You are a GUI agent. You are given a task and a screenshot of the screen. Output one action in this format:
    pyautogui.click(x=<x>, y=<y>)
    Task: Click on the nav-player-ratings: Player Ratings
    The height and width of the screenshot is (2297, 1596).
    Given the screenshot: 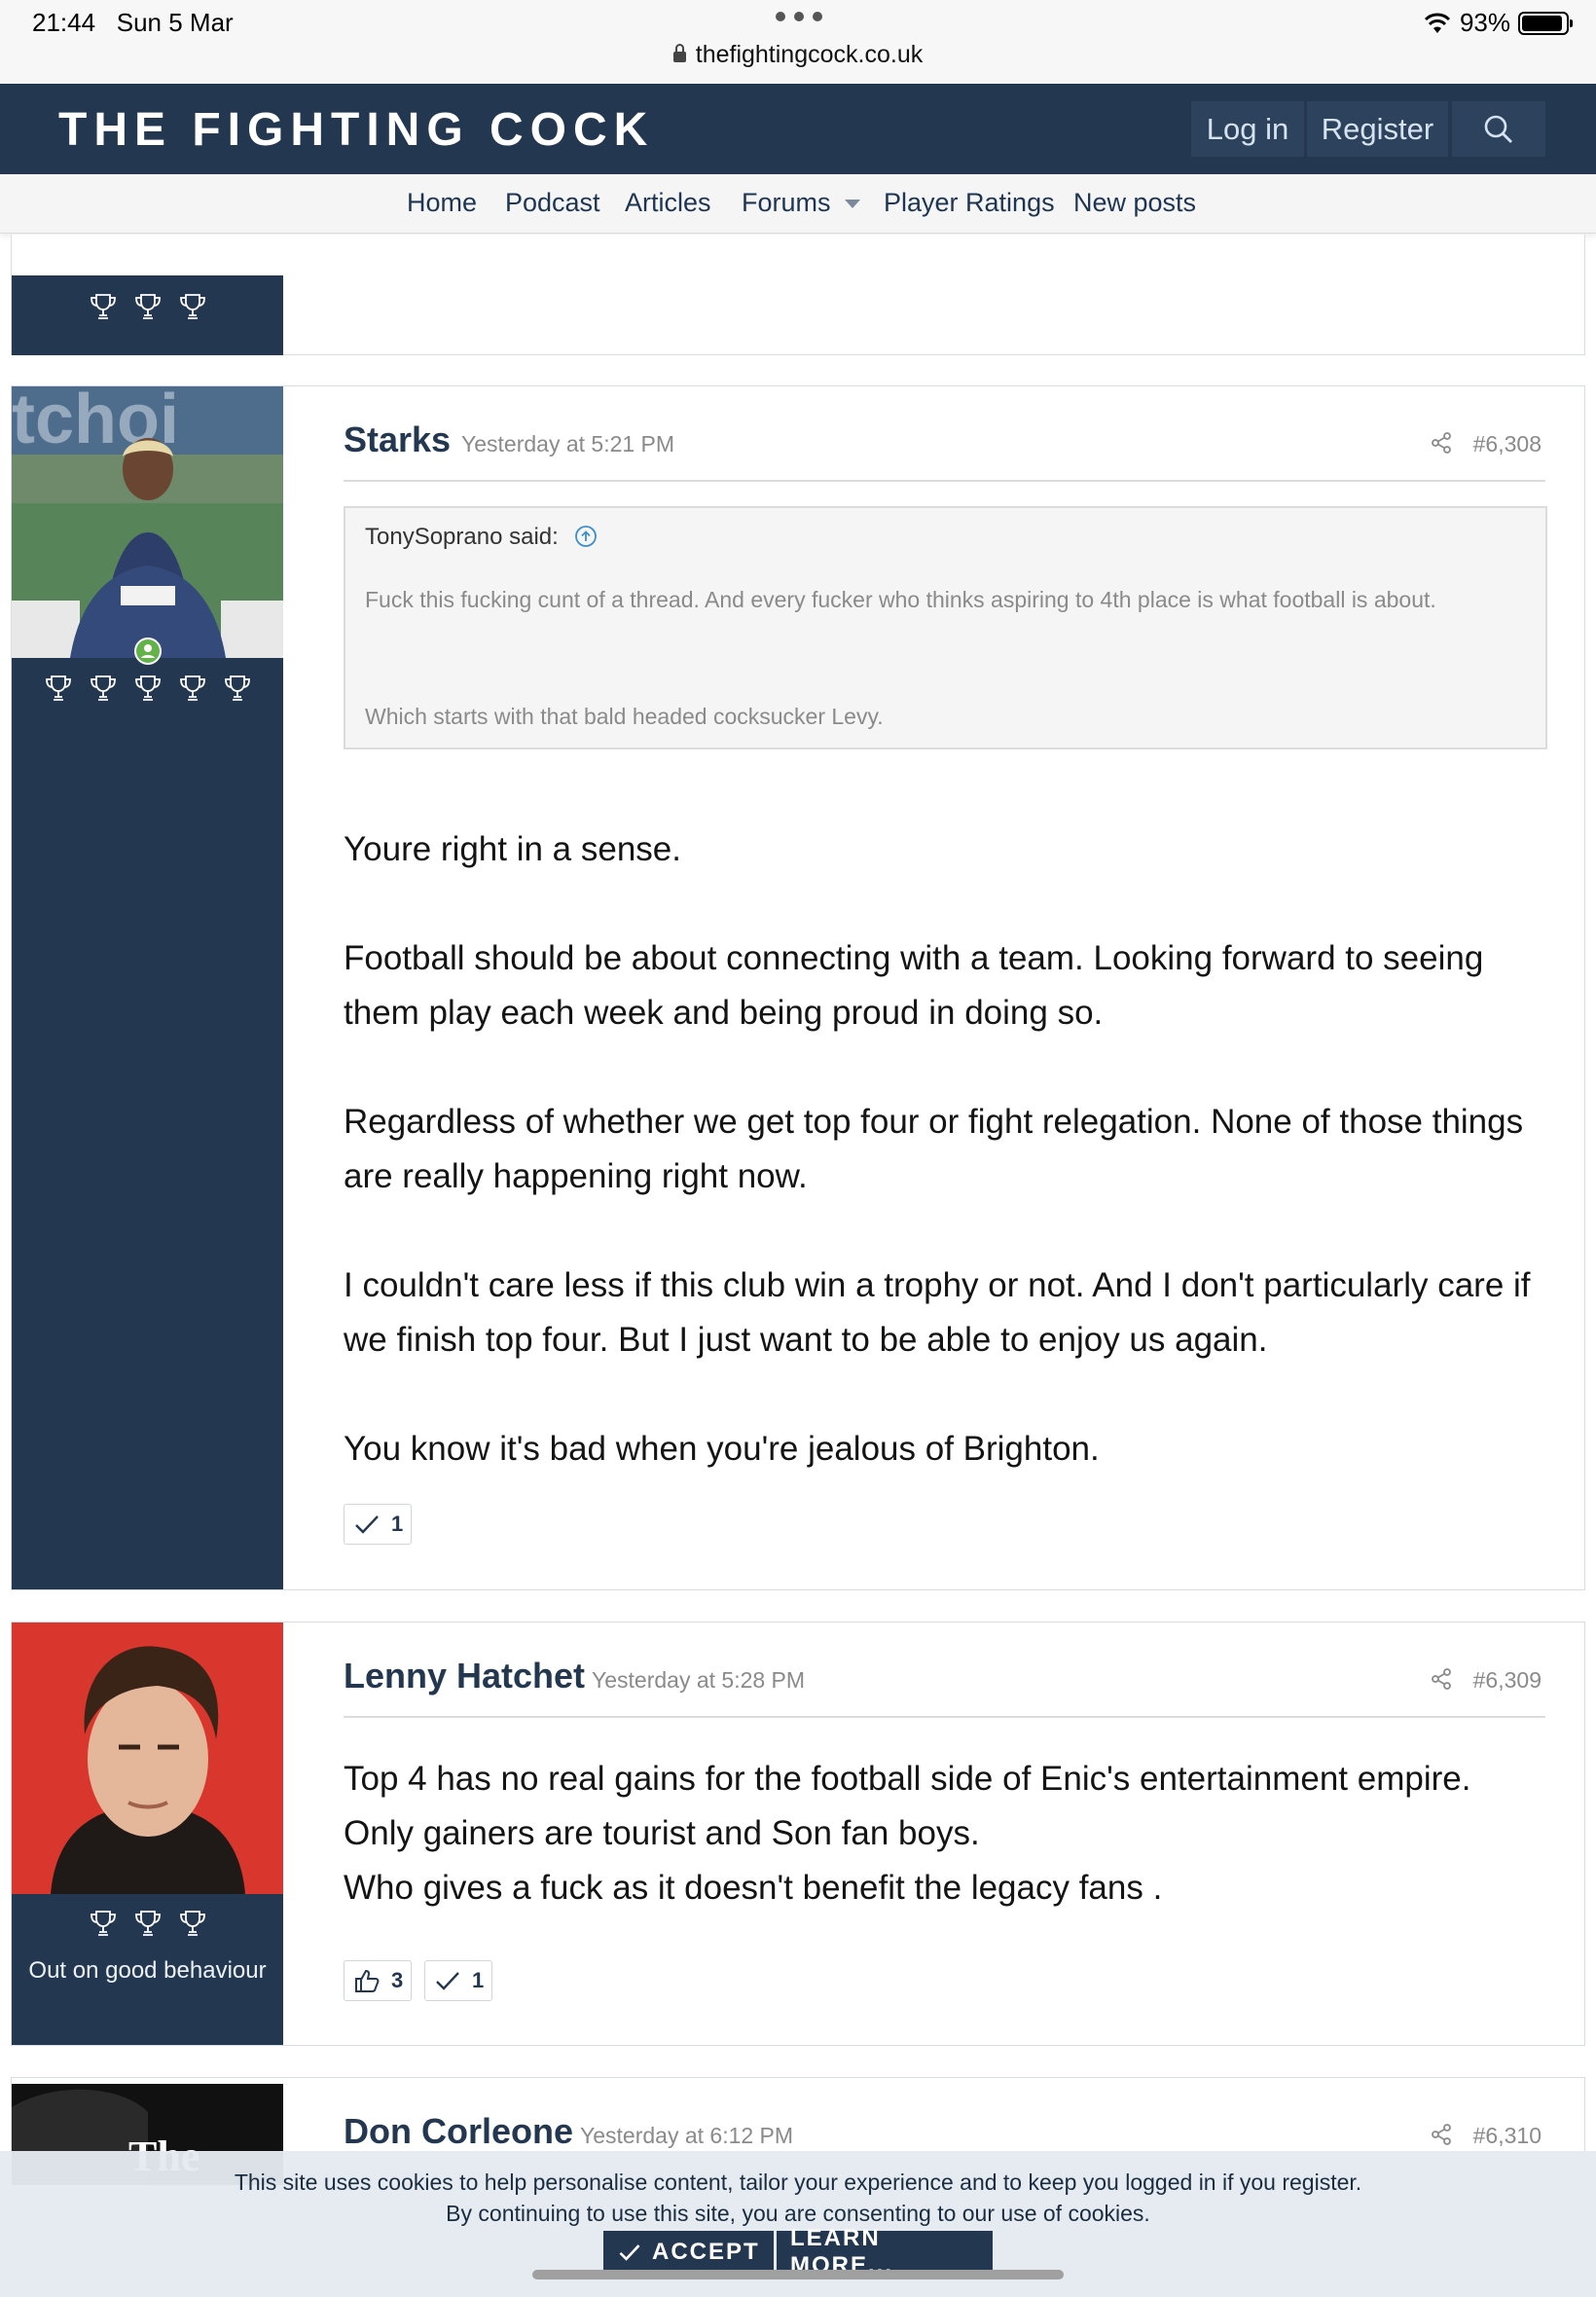 What is the action you would take?
    pyautogui.click(x=970, y=203)
    